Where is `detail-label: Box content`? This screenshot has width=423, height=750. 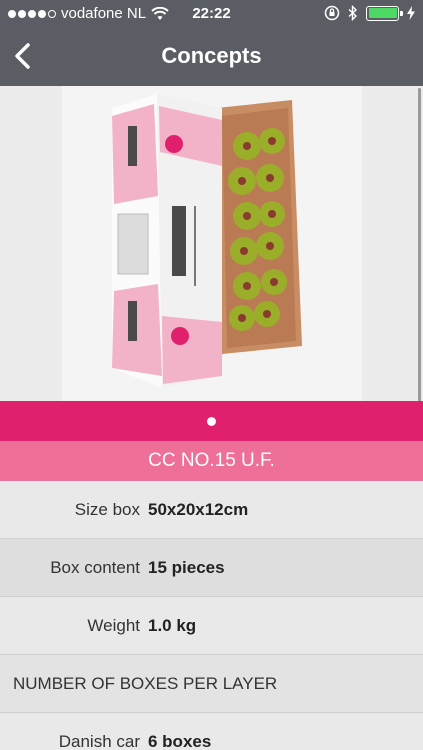 detail-label: Box content is located at coordinates (95, 567).